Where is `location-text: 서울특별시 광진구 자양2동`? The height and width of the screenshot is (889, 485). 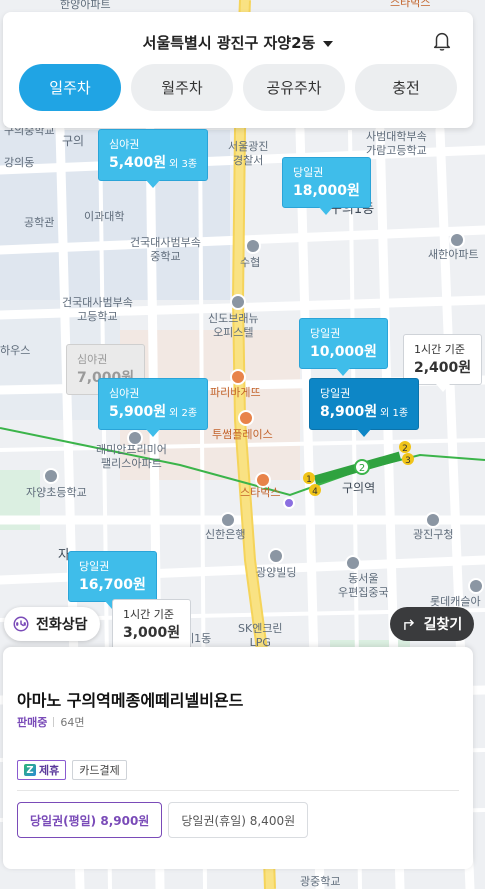 location-text: 서울특별시 광진구 자양2동 is located at coordinates (229, 43).